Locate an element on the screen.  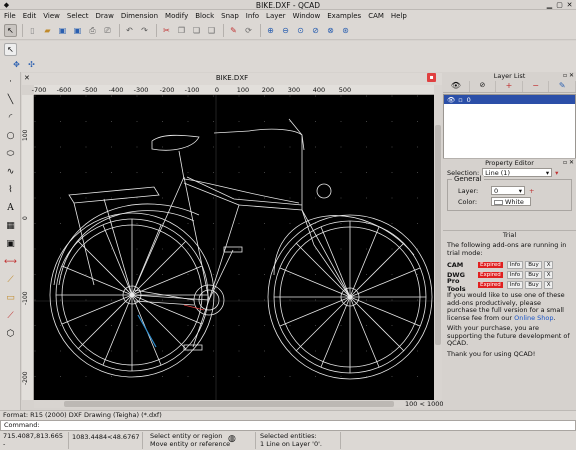
zoom-auto-icon: ⊙ is located at coordinates (300, 30).